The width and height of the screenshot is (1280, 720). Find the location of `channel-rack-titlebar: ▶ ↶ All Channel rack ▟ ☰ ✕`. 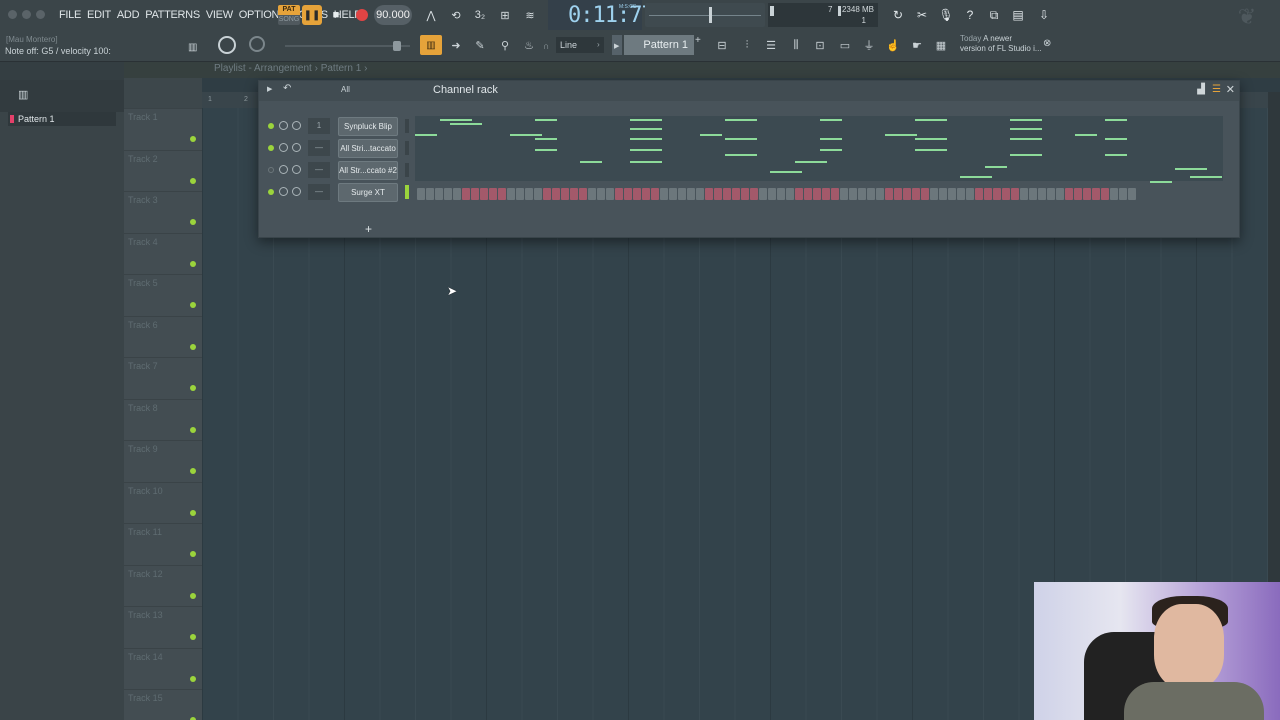

channel-rack-titlebar: ▶ ↶ All Channel rack ▟ ☰ ✕ is located at coordinates (749, 91).